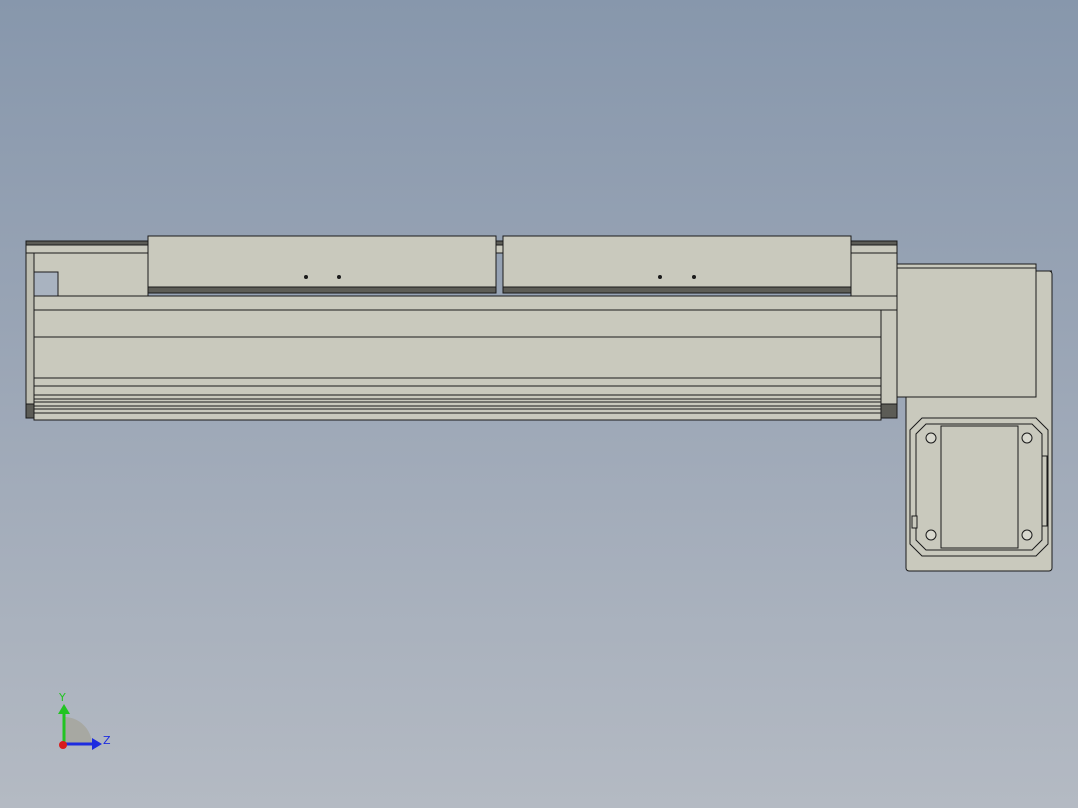 This screenshot has height=808, width=1078. What do you see at coordinates (63, 745) in the screenshot?
I see `x-axis-dot` at bounding box center [63, 745].